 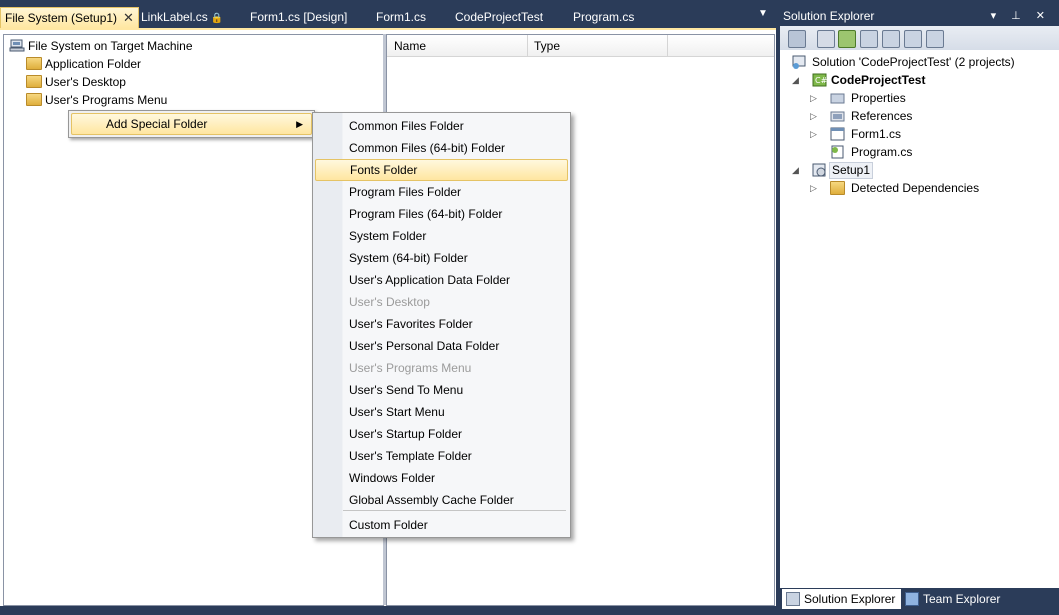 What do you see at coordinates (837, 152) in the screenshot?
I see `csharp-file-icon` at bounding box center [837, 152].